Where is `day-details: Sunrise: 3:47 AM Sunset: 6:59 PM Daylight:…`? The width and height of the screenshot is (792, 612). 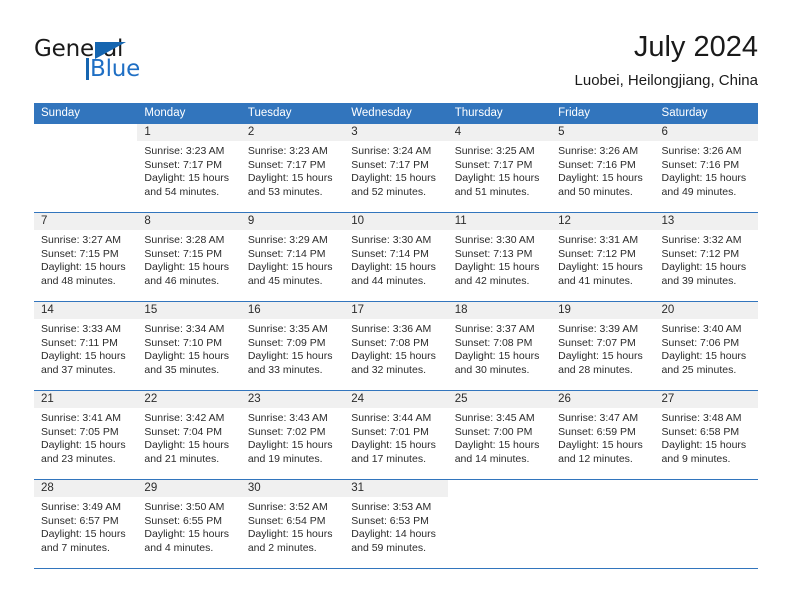
day-details: Sunrise: 3:47 AM Sunset: 6:59 PM Daylight:… is located at coordinates (602, 437).